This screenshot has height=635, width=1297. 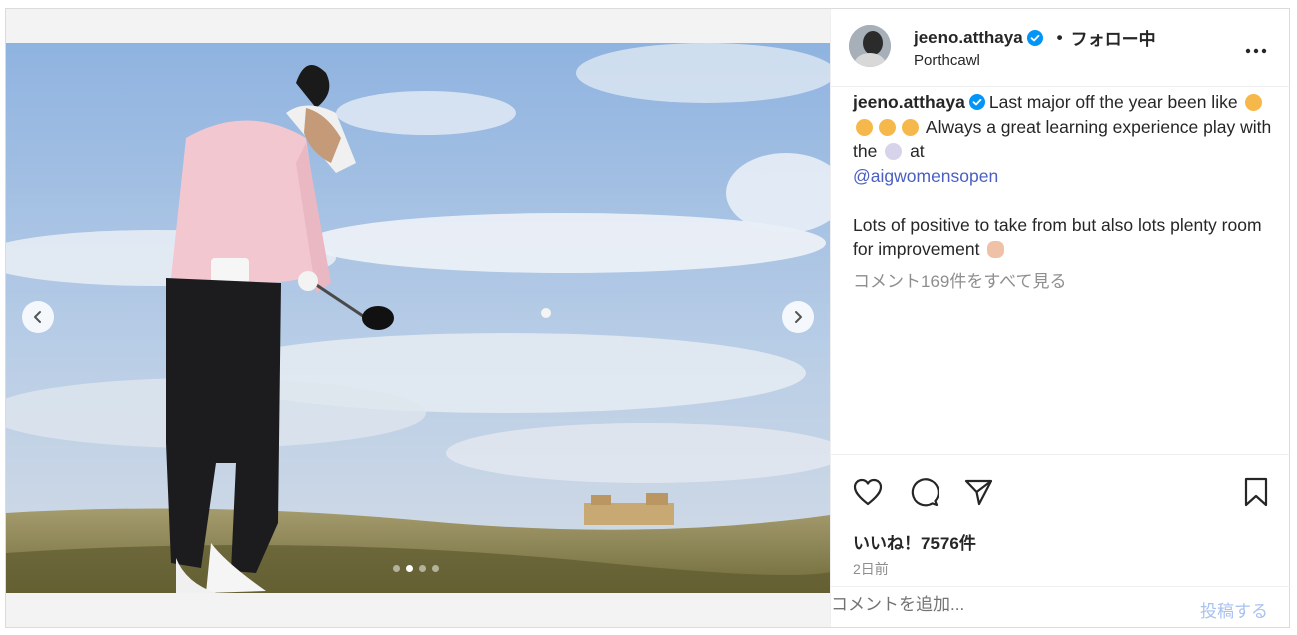 What do you see at coordinates (894, 151) in the screenshot?
I see `sparkle-emoji` at bounding box center [894, 151].